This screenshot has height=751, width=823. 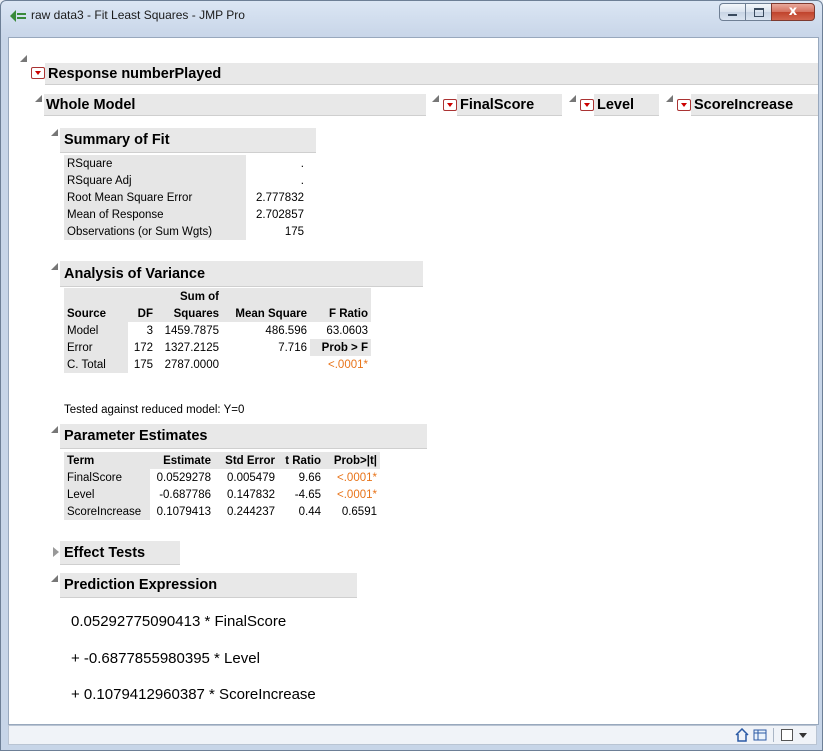 What do you see at coordinates (191, 330) in the screenshot?
I see `ss-cell: 1459.7875` at bounding box center [191, 330].